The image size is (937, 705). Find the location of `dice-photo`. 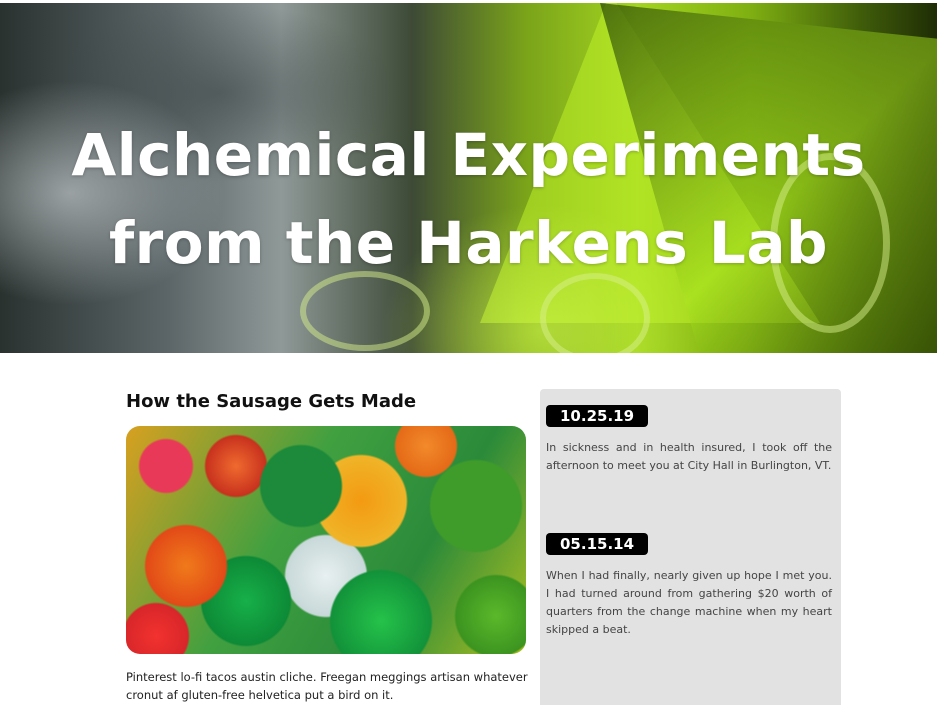

dice-photo is located at coordinates (326, 540).